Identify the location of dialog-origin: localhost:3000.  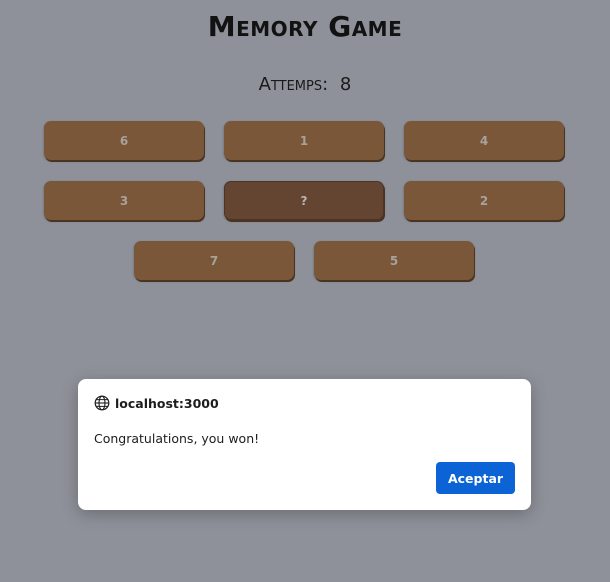
(167, 403).